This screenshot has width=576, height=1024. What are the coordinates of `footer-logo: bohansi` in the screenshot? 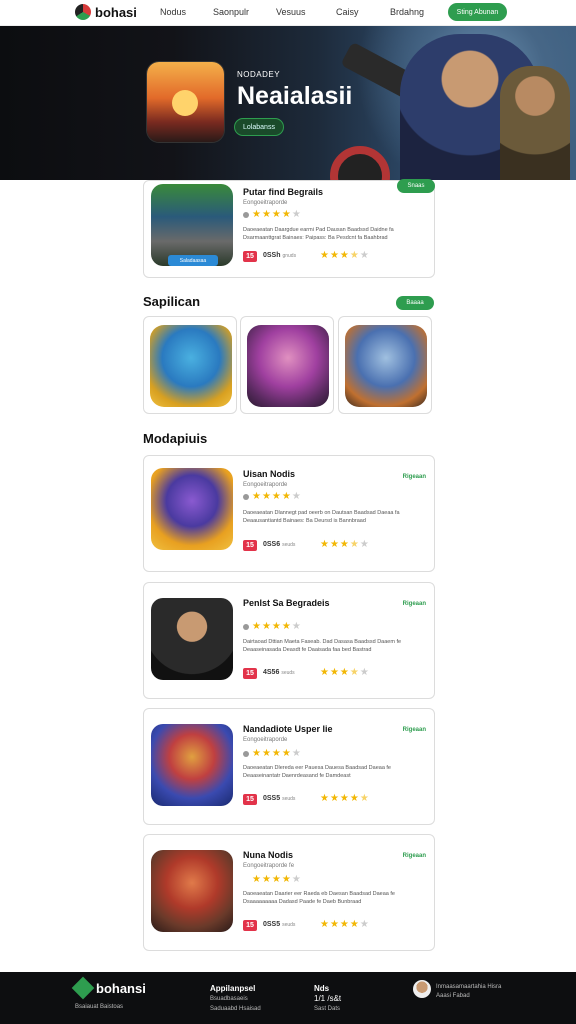 It's located at (108, 988).